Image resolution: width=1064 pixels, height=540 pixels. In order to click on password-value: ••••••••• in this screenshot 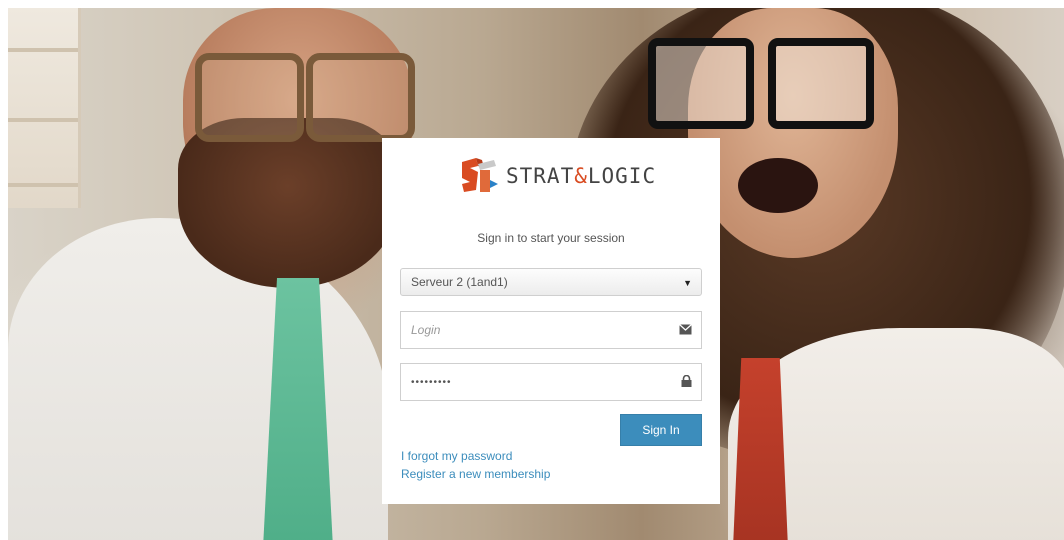, I will do `click(431, 382)`.